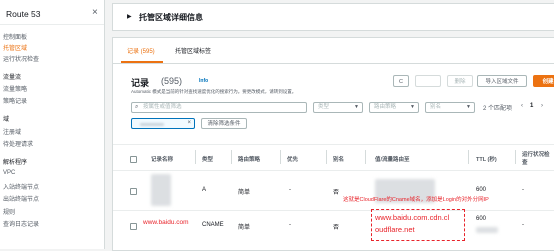  I want to click on nav-pending-requests: 待处理请求, so click(18, 143).